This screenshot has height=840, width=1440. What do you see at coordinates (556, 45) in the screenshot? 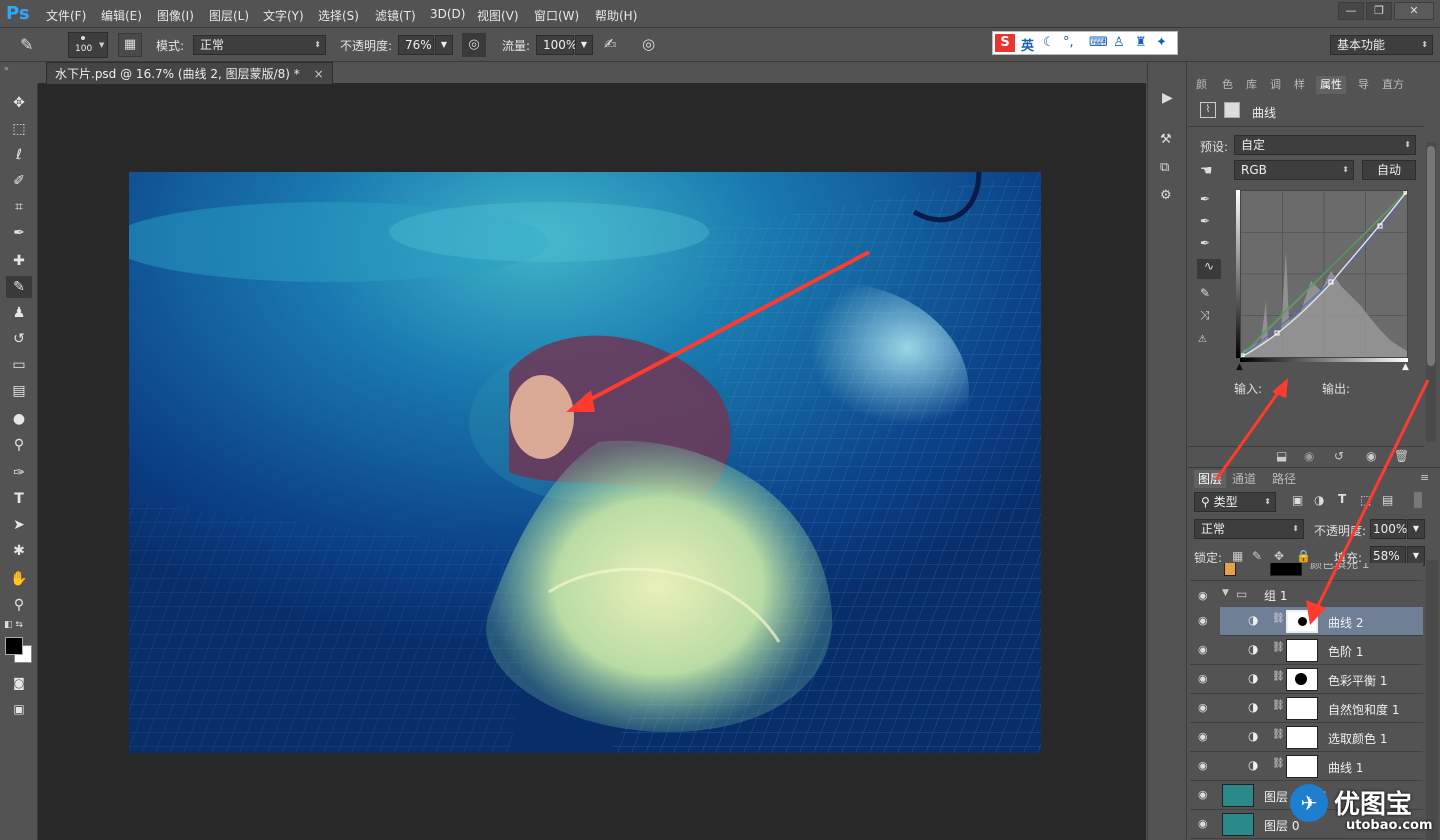
I see `flow-input: 100%` at bounding box center [556, 45].